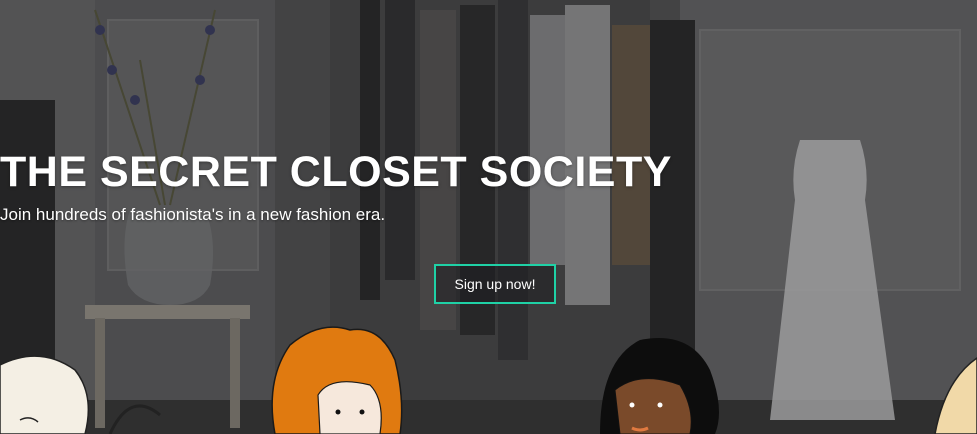 This screenshot has height=434, width=977. Describe the element at coordinates (495, 284) in the screenshot. I see `sign-up-button: Sign up now!` at that location.